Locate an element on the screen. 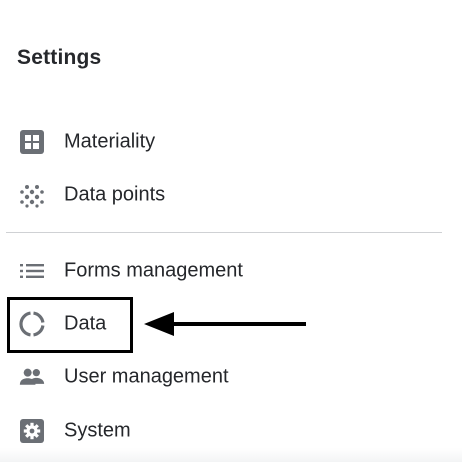  annotation-arrow is located at coordinates (225, 324).